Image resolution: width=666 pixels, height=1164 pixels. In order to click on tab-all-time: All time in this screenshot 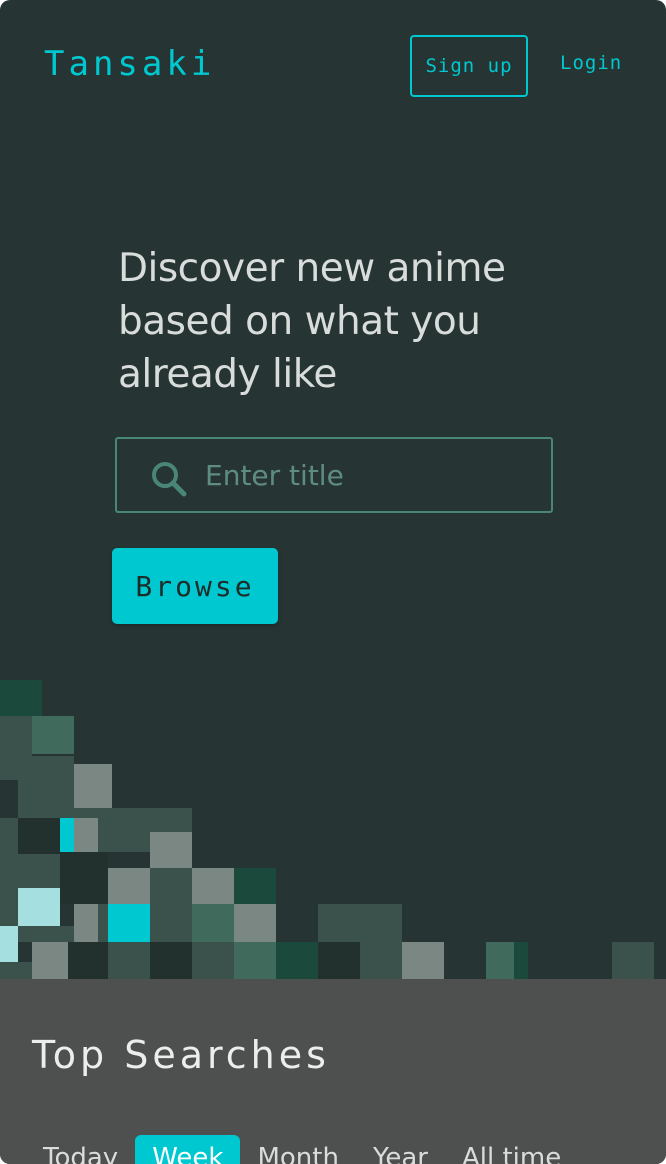, I will do `click(511, 1149)`.